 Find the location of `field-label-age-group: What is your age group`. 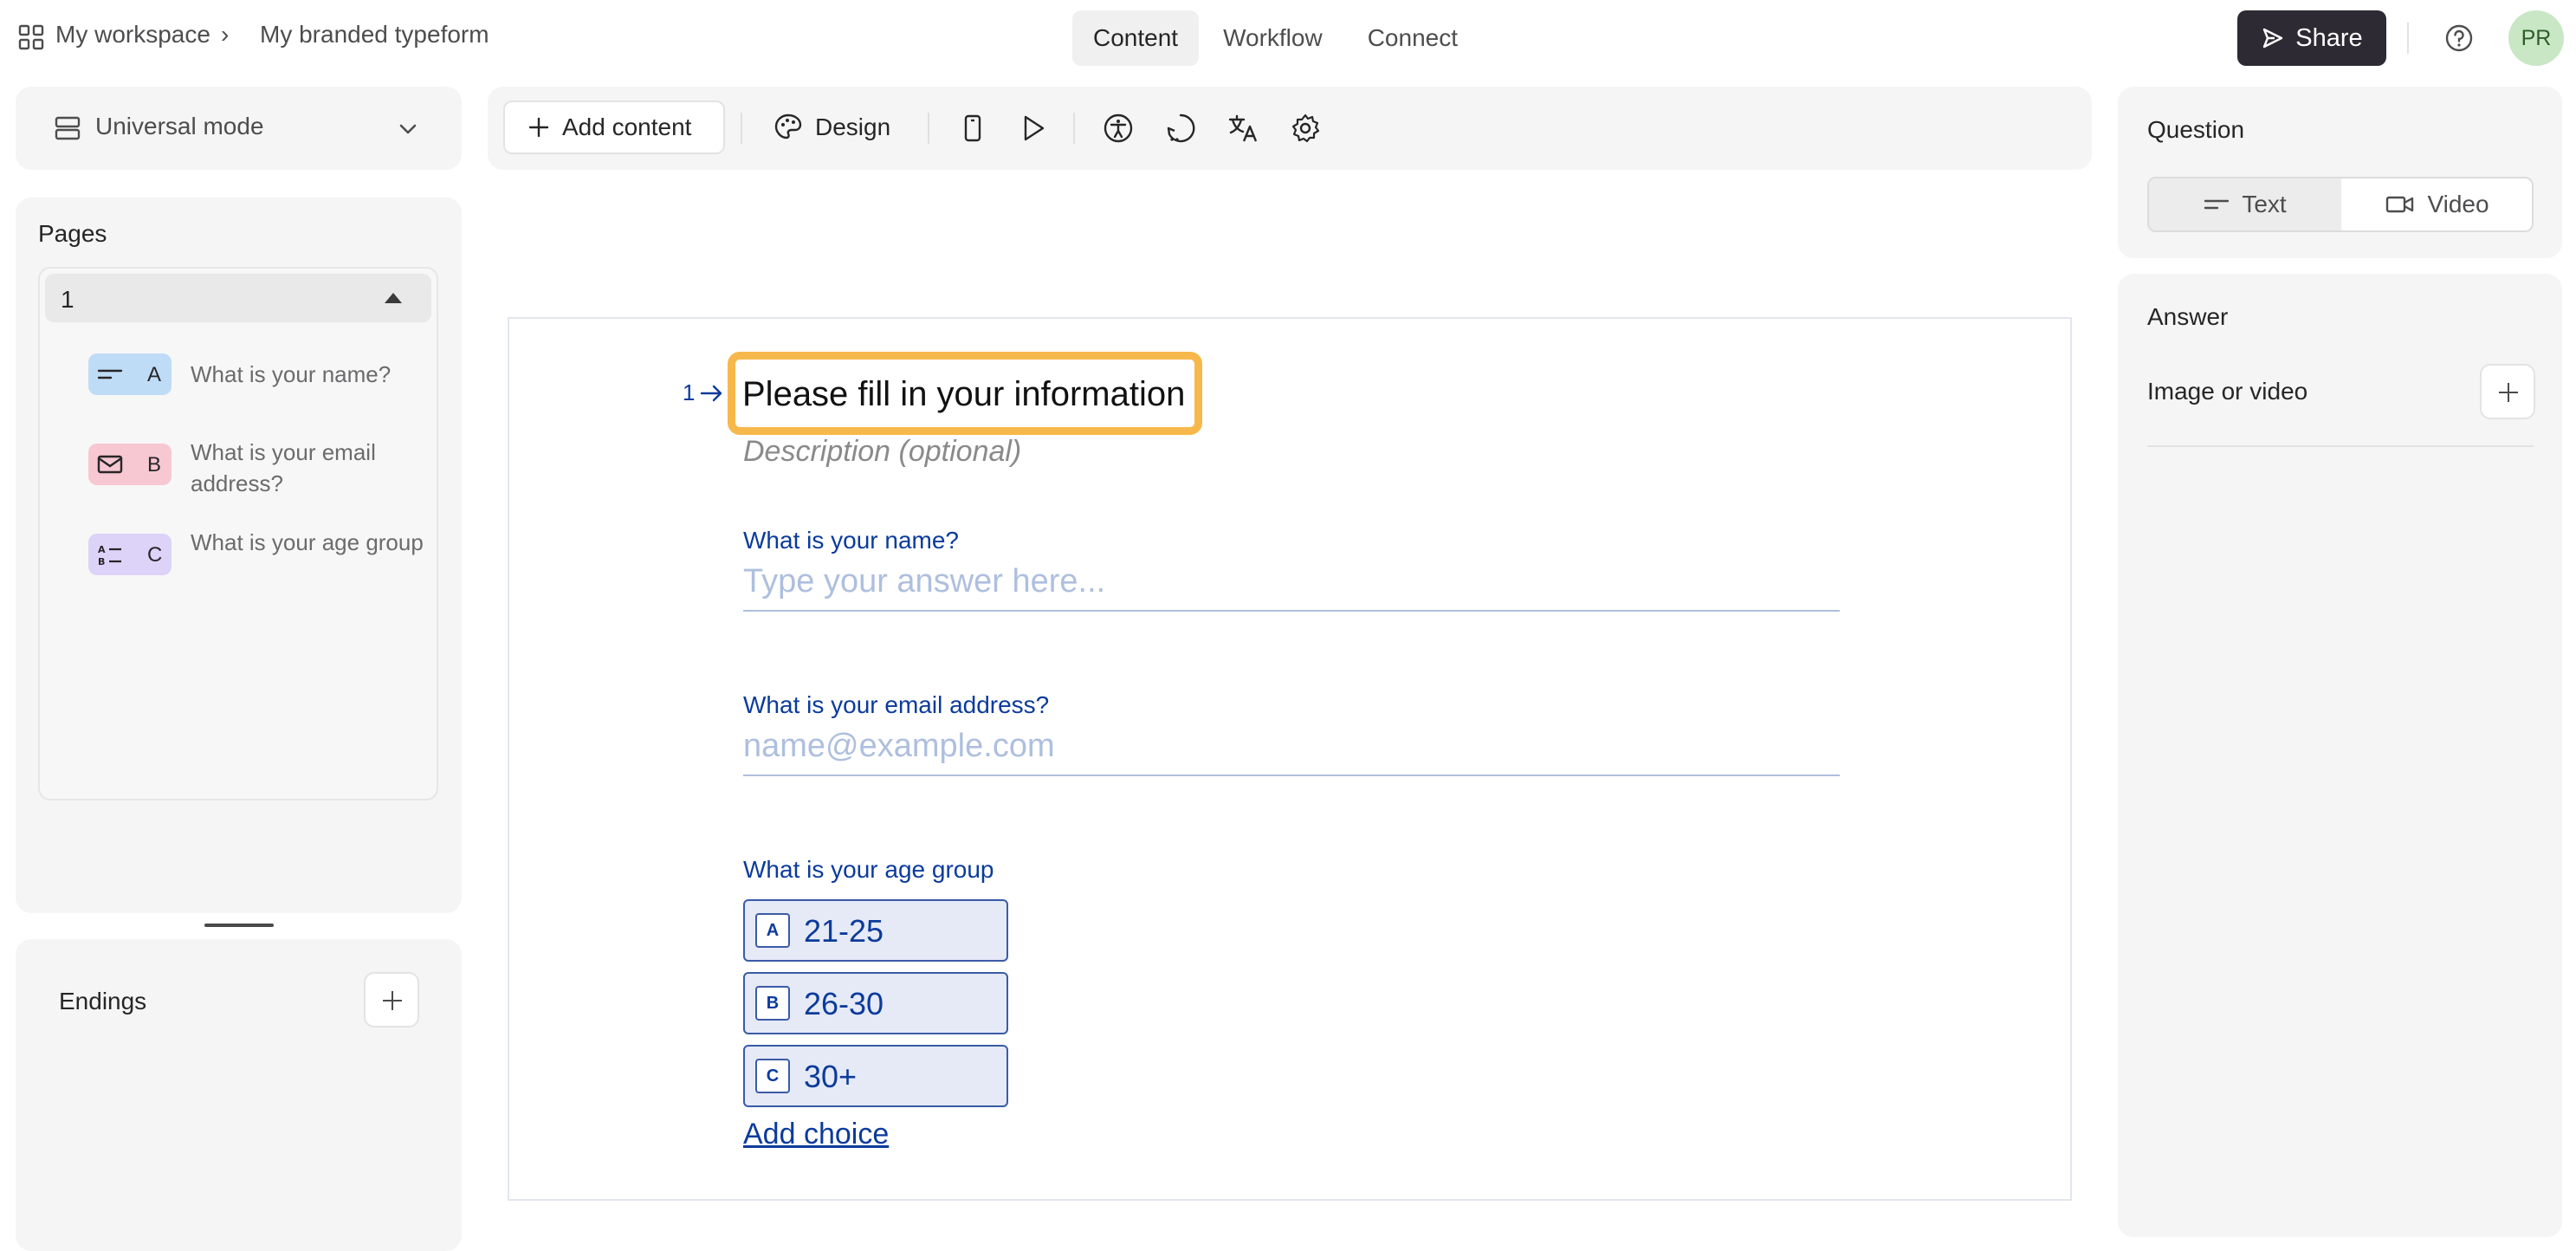

field-label-age-group: What is your age group is located at coordinates (868, 870).